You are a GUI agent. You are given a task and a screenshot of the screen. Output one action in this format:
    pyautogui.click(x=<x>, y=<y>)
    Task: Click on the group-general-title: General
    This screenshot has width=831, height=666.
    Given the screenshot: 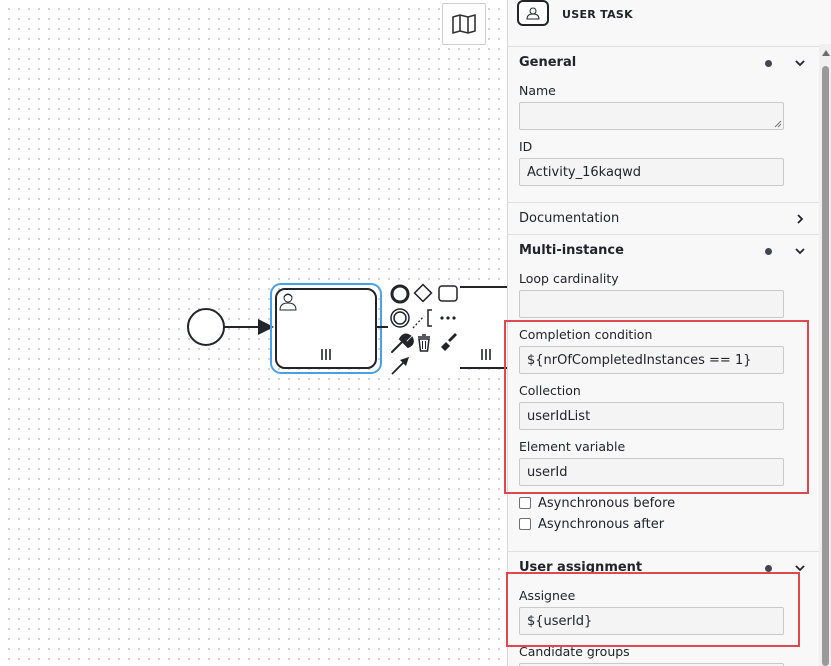 What is the action you would take?
    pyautogui.click(x=548, y=62)
    